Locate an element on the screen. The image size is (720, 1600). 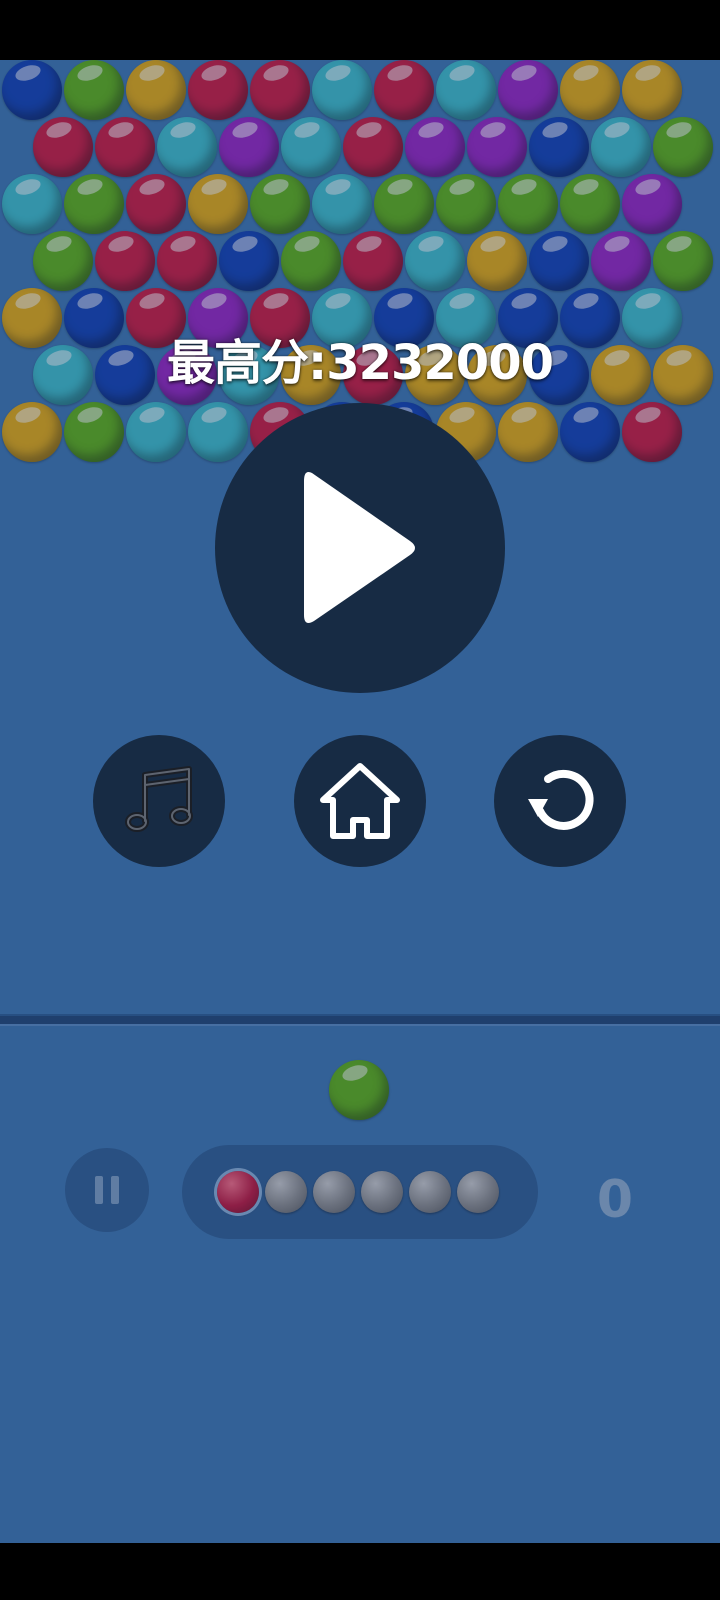
play-icon is located at coordinates (359, 547).